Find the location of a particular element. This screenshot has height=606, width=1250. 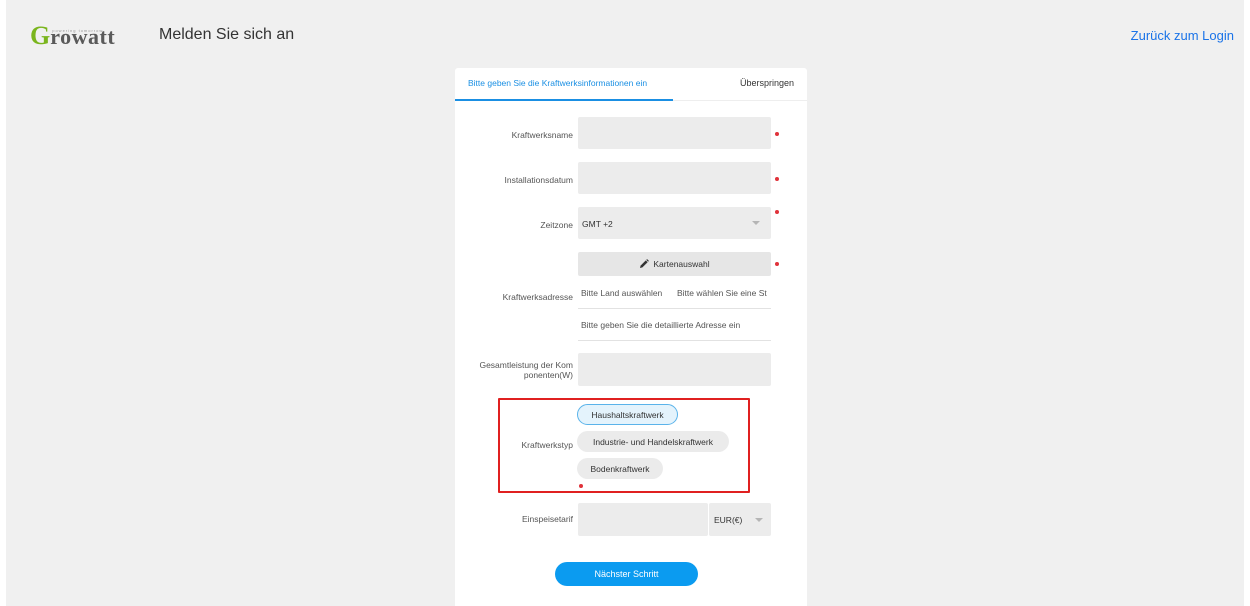

back-to-login-link: Zurück zum Login is located at coordinates (1182, 35).